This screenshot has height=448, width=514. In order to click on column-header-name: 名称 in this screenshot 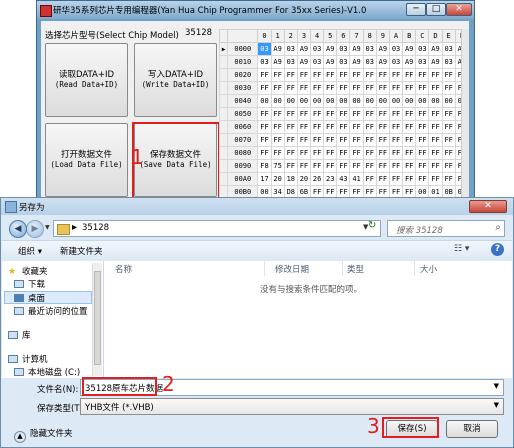, I will do `click(123, 269)`.